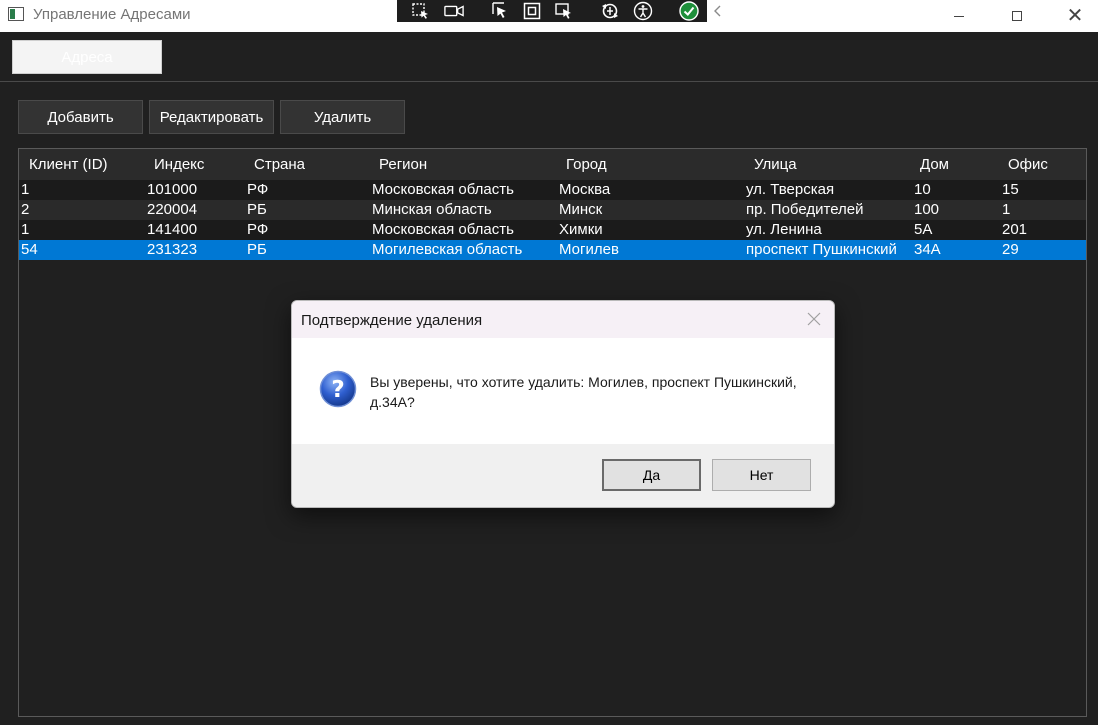  I want to click on column-header-city: Город, so click(586, 164).